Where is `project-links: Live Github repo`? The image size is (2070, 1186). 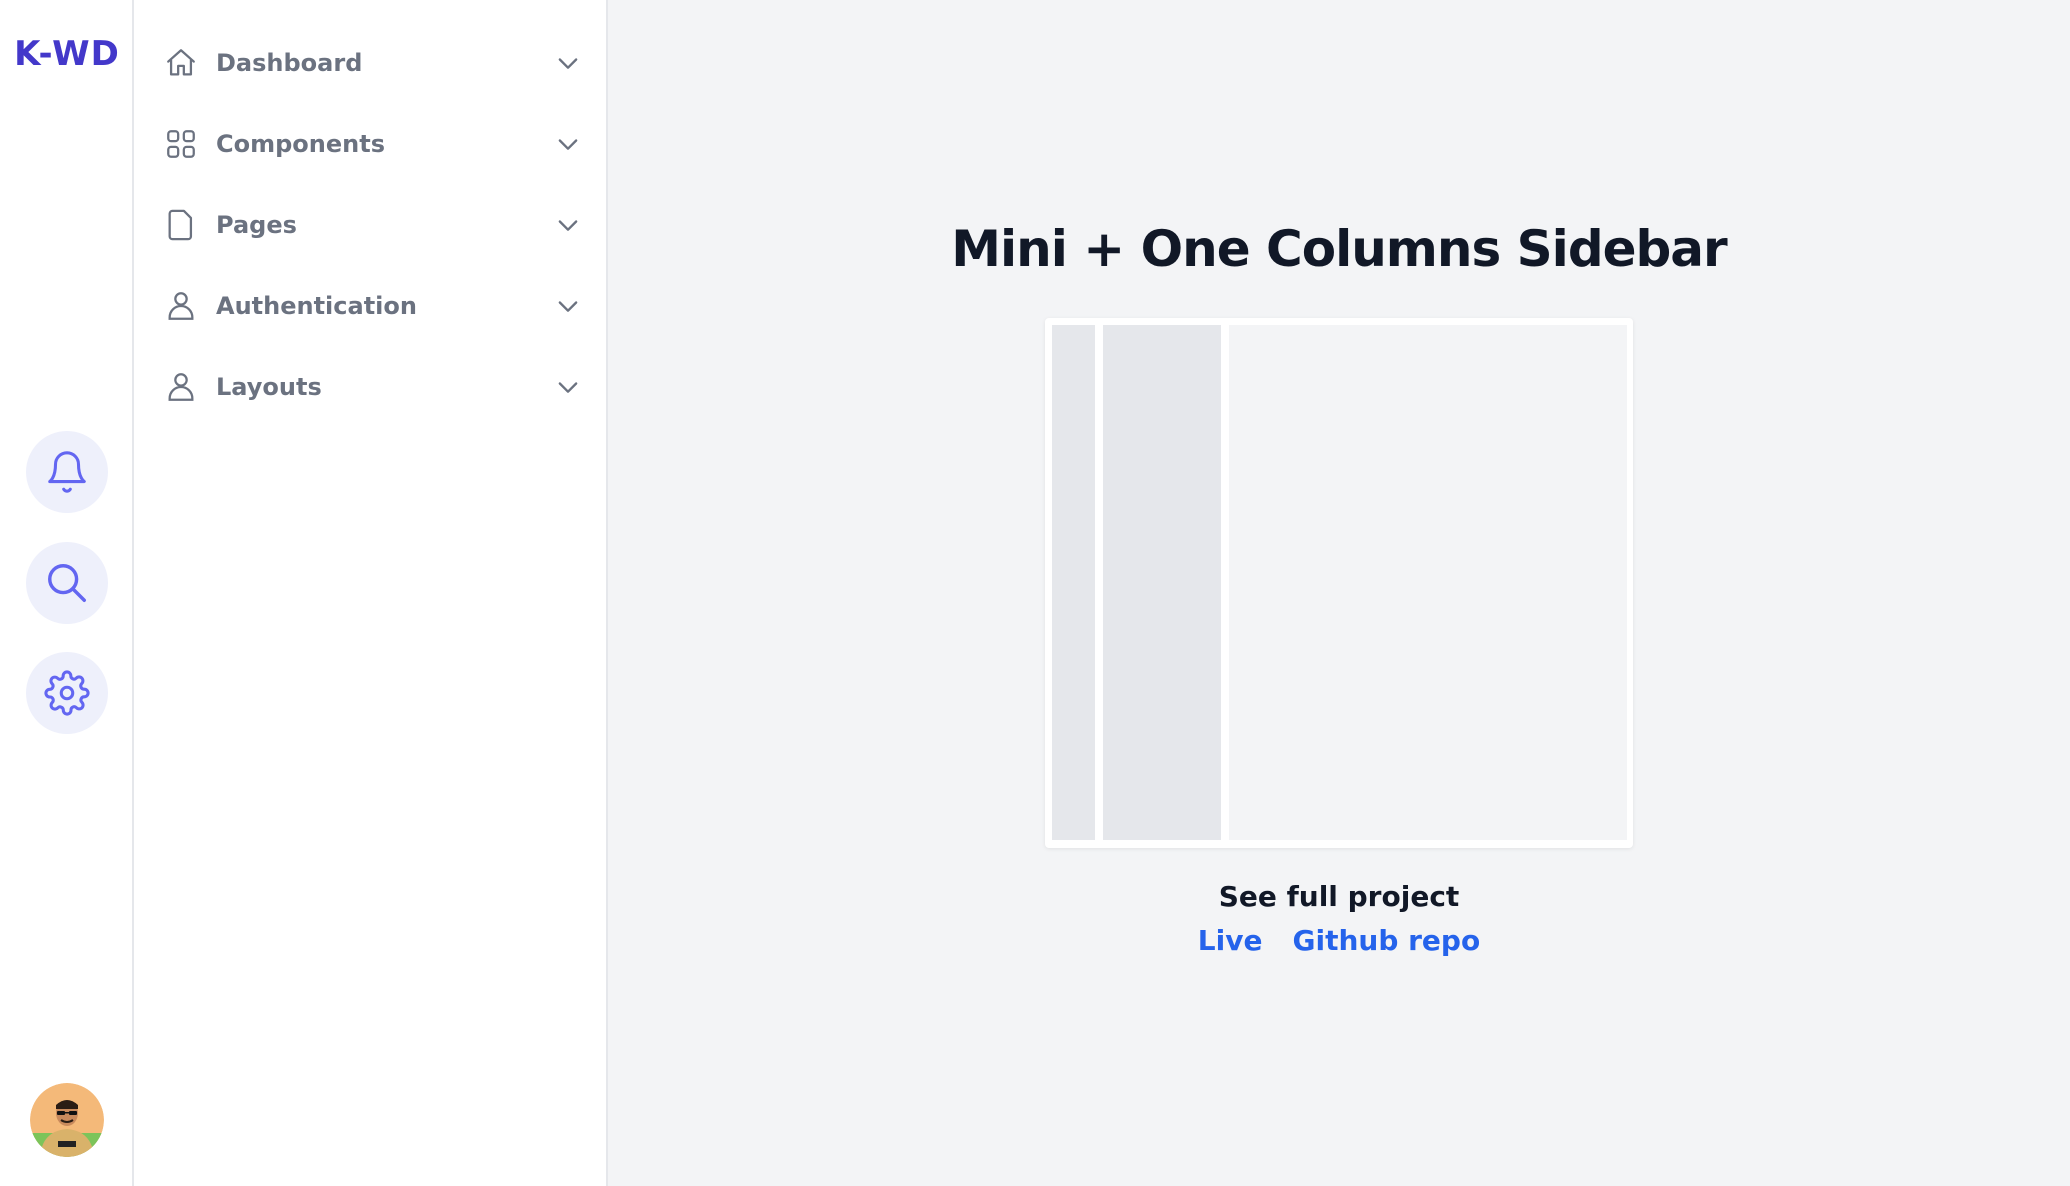 project-links: Live Github repo is located at coordinates (1339, 940).